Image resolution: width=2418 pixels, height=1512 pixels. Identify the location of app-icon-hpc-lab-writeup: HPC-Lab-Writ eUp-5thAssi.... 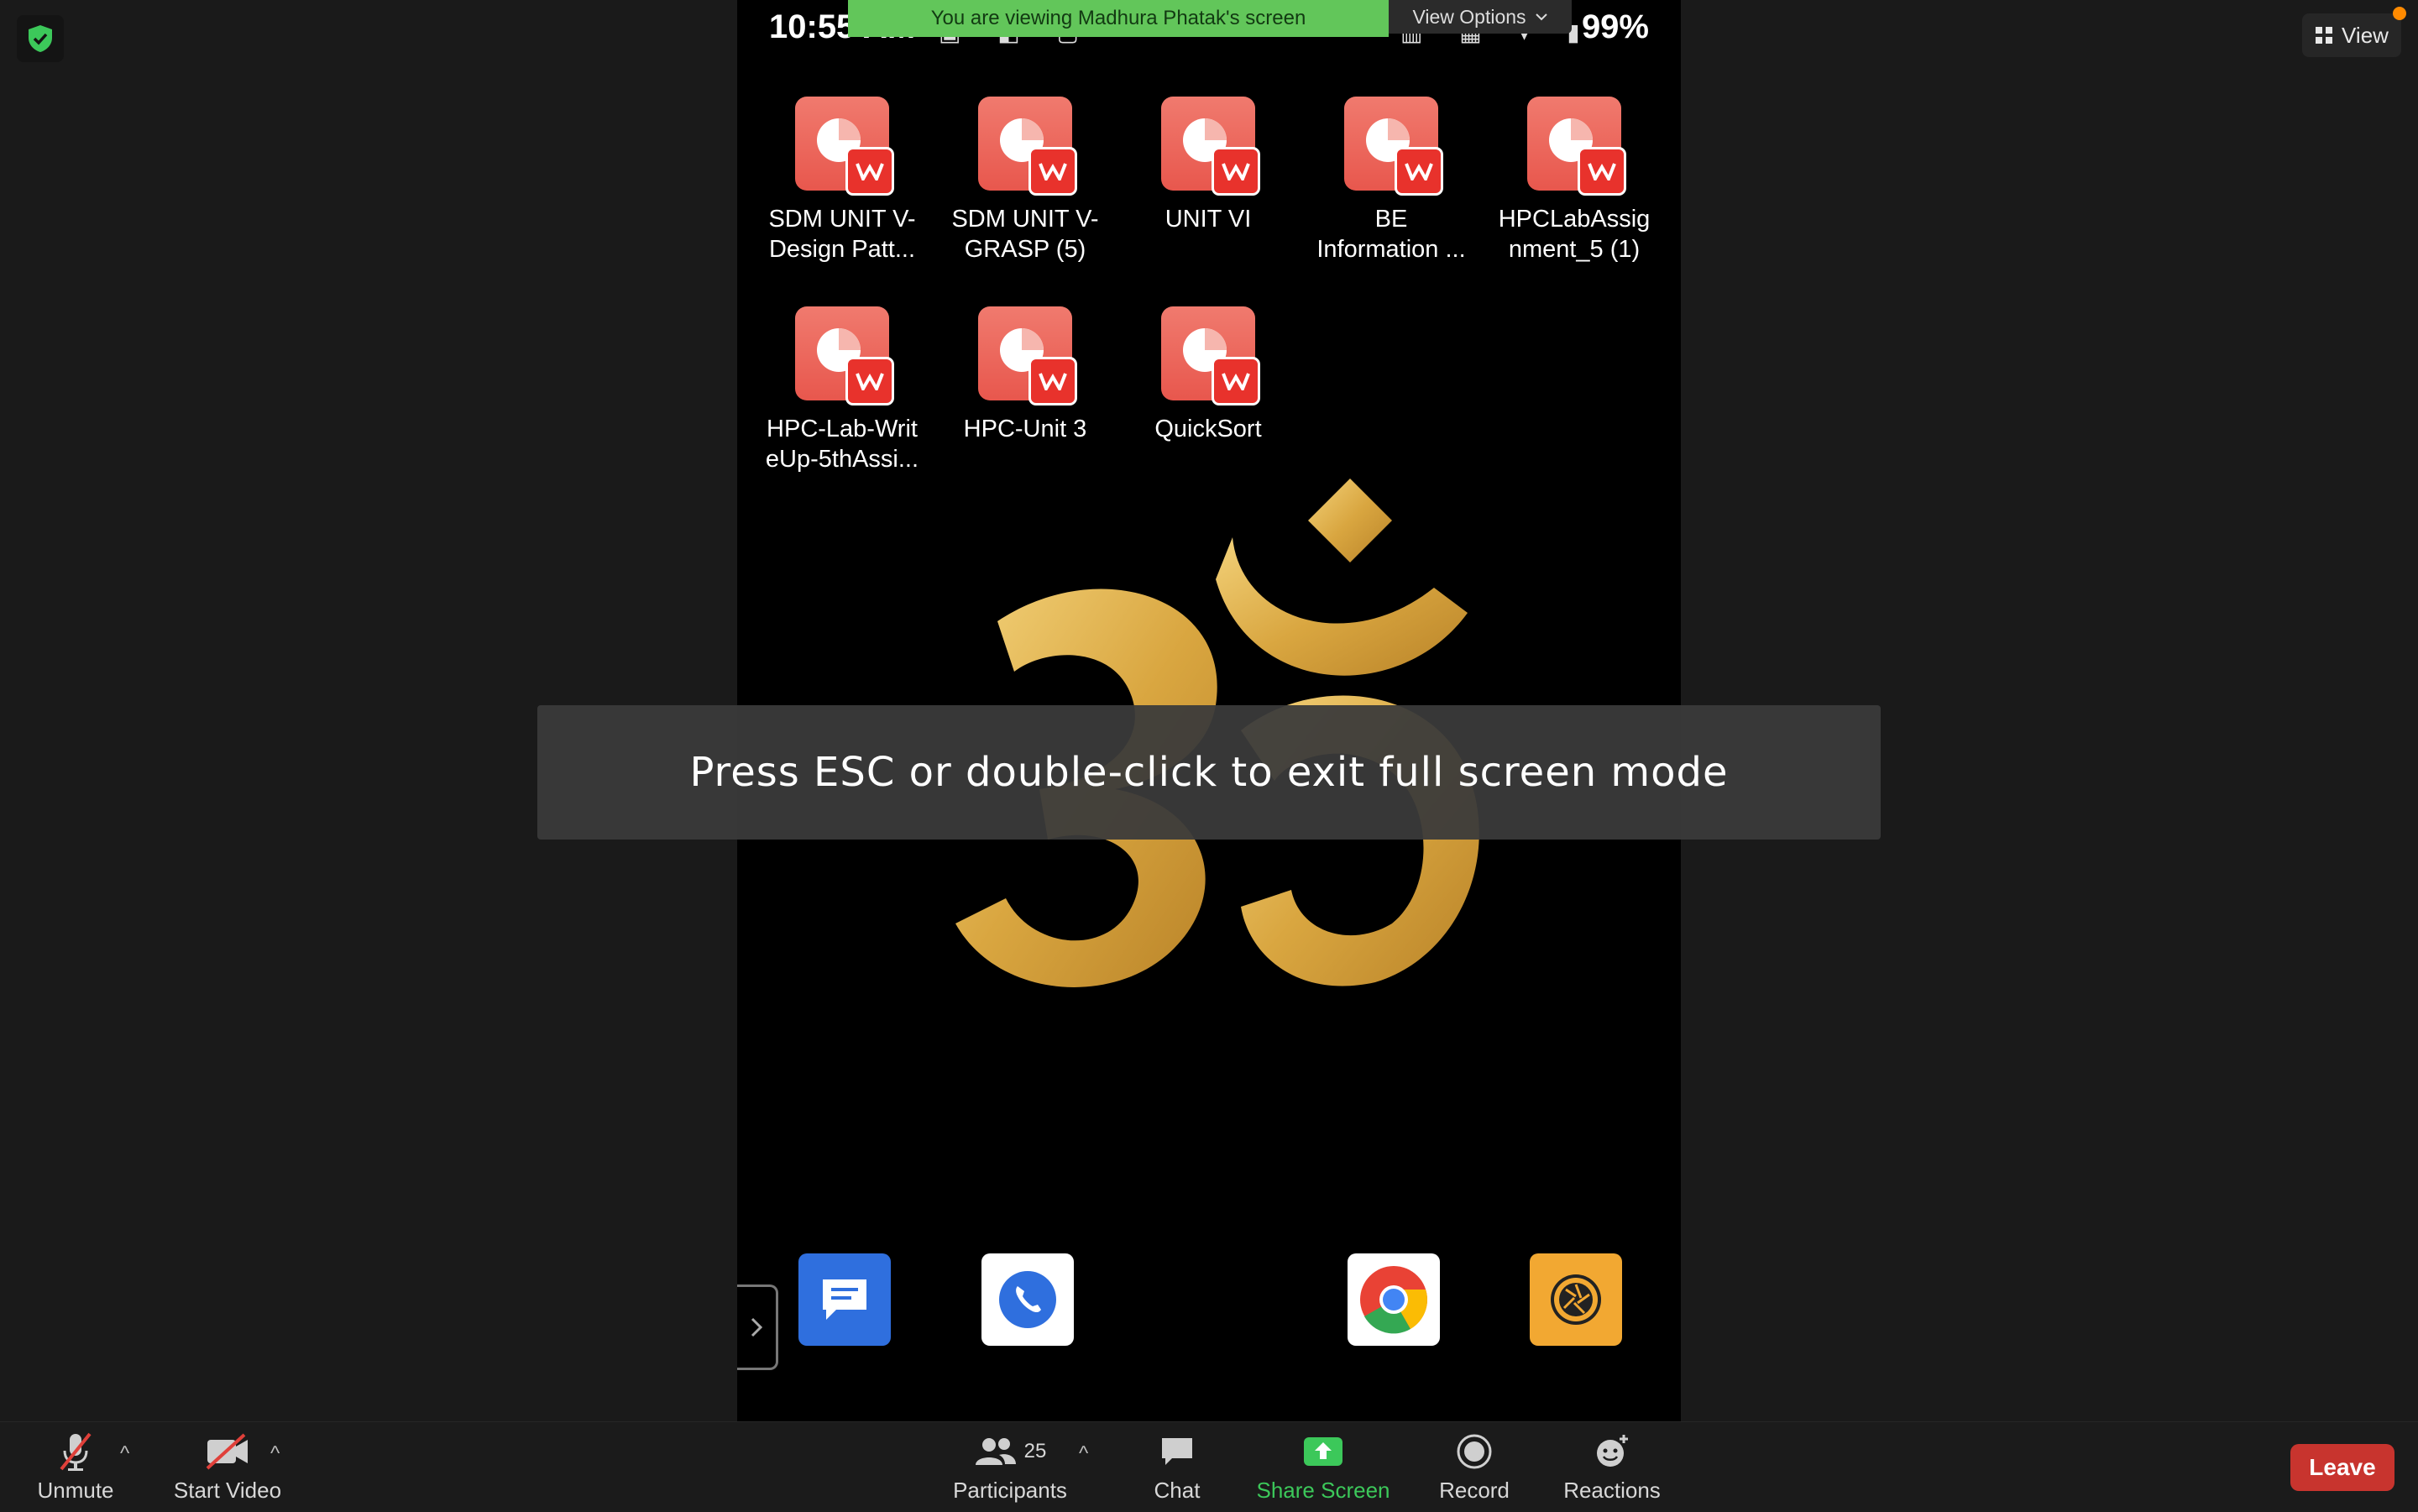
(842, 390).